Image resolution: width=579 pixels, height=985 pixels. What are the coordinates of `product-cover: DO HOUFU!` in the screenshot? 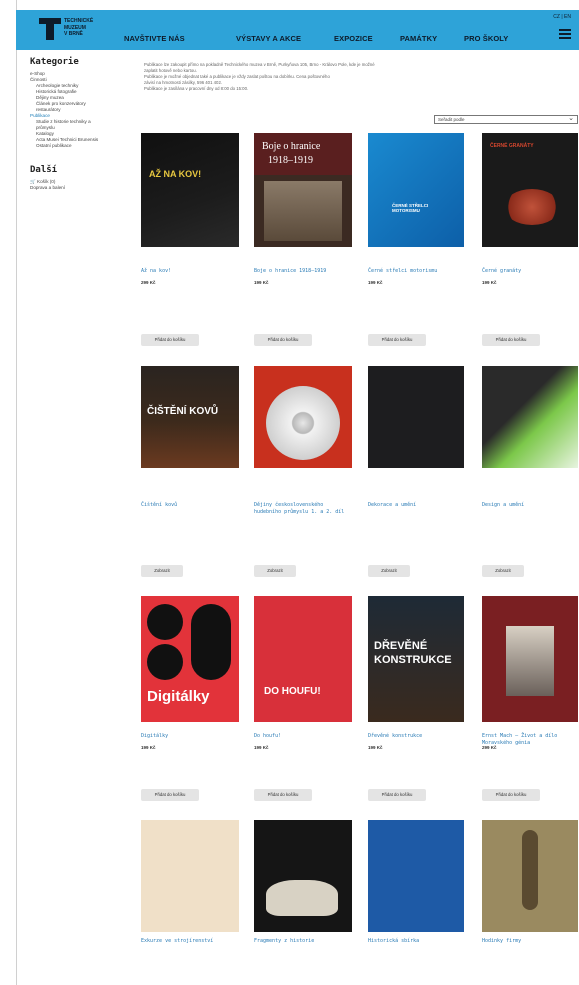 It's located at (303, 659).